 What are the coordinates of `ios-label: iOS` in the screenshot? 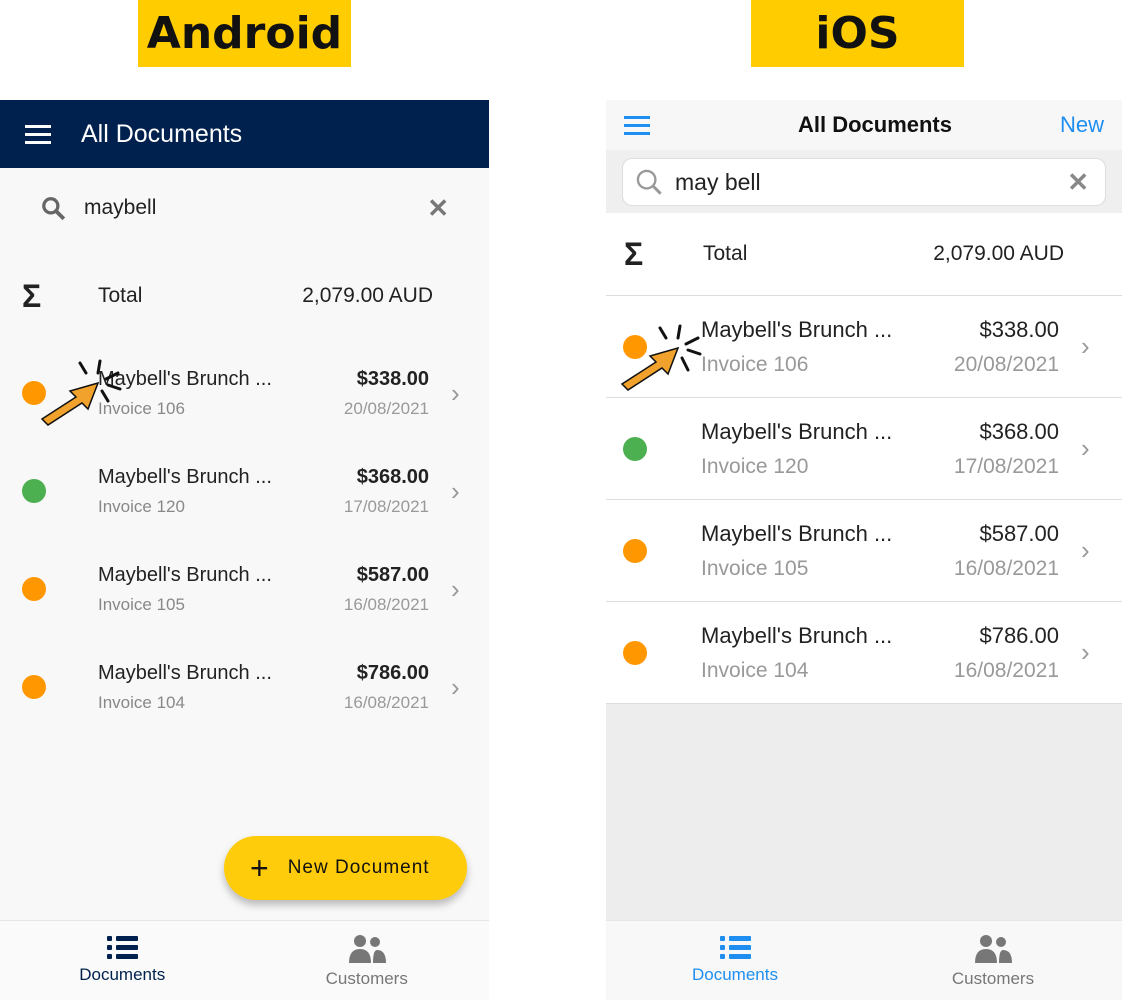 It's located at (857, 33).